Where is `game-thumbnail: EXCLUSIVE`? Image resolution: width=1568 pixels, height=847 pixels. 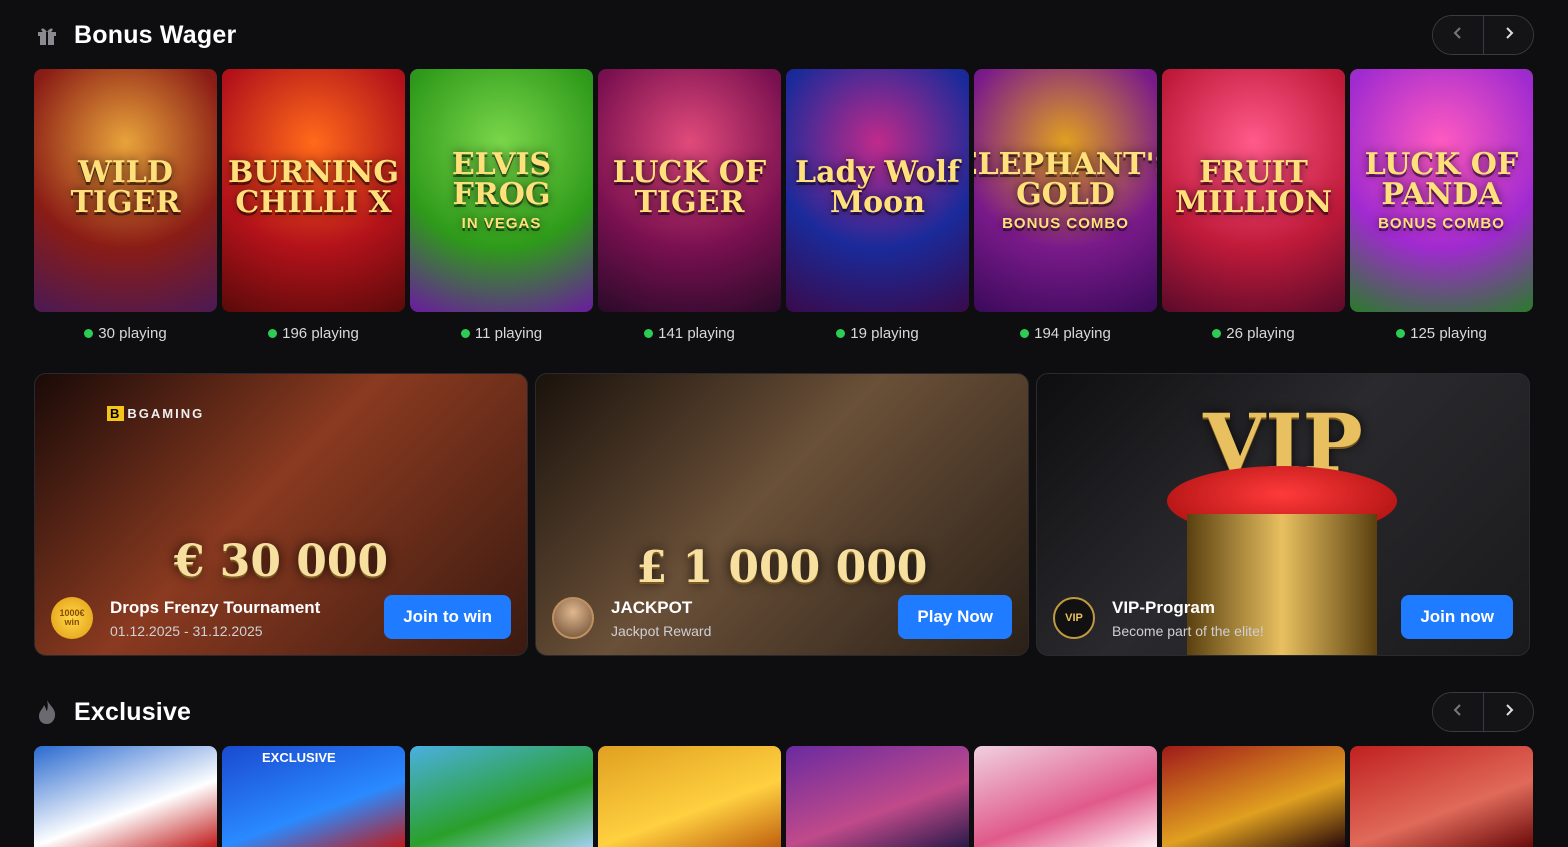 game-thumbnail: EXCLUSIVE is located at coordinates (313, 796).